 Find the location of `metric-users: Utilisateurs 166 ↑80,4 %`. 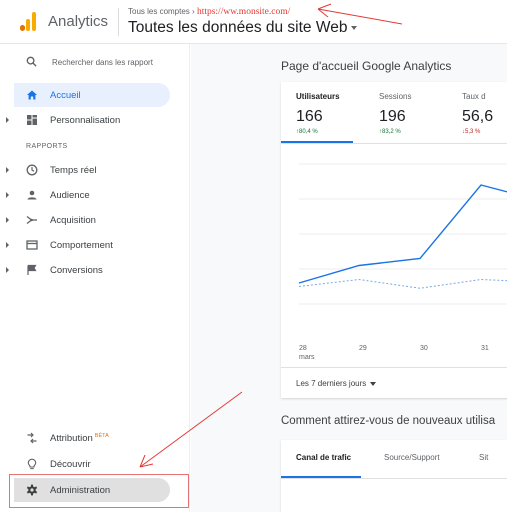

metric-users: Utilisateurs 166 ↑80,4 % is located at coordinates (318, 113).